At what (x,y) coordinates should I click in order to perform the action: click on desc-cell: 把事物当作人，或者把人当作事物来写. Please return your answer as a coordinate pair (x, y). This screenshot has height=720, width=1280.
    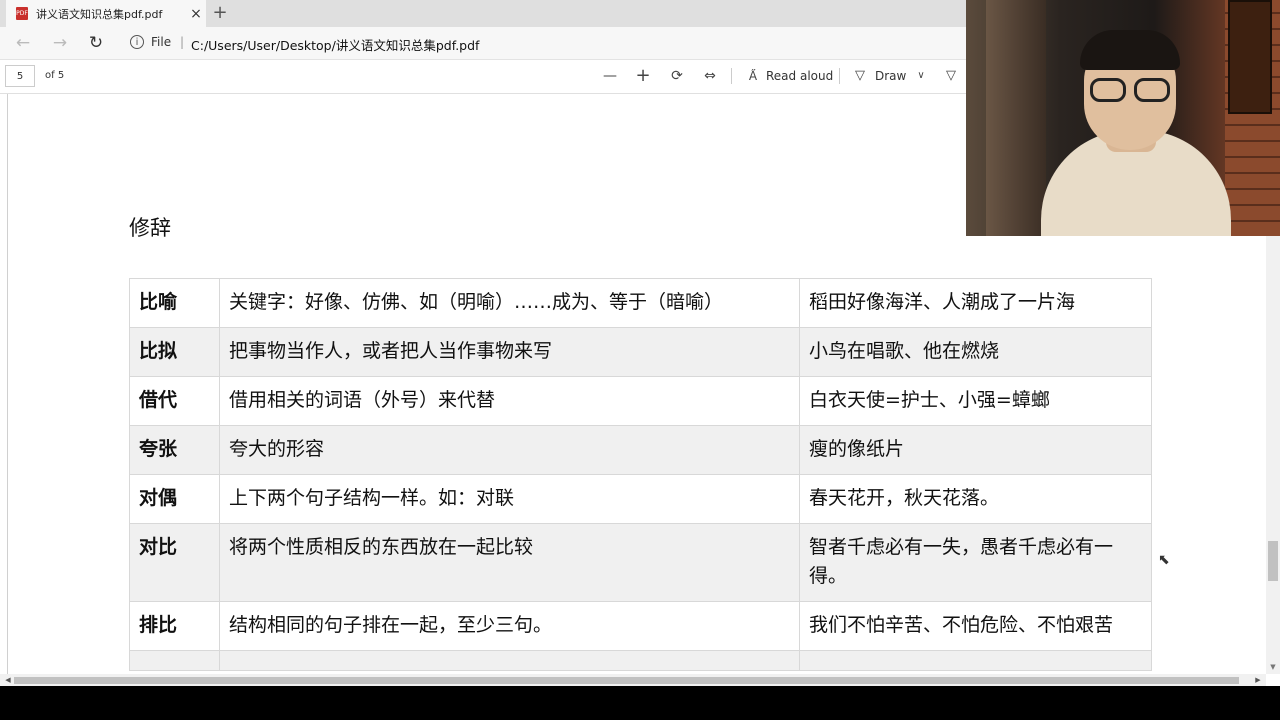
    Looking at the image, I should click on (509, 352).